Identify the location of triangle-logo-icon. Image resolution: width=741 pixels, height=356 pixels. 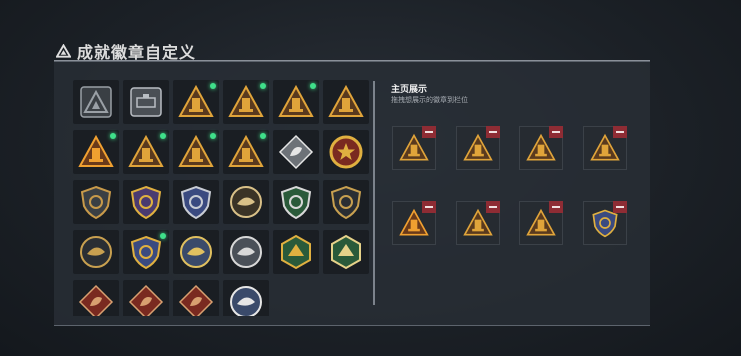
(63, 51).